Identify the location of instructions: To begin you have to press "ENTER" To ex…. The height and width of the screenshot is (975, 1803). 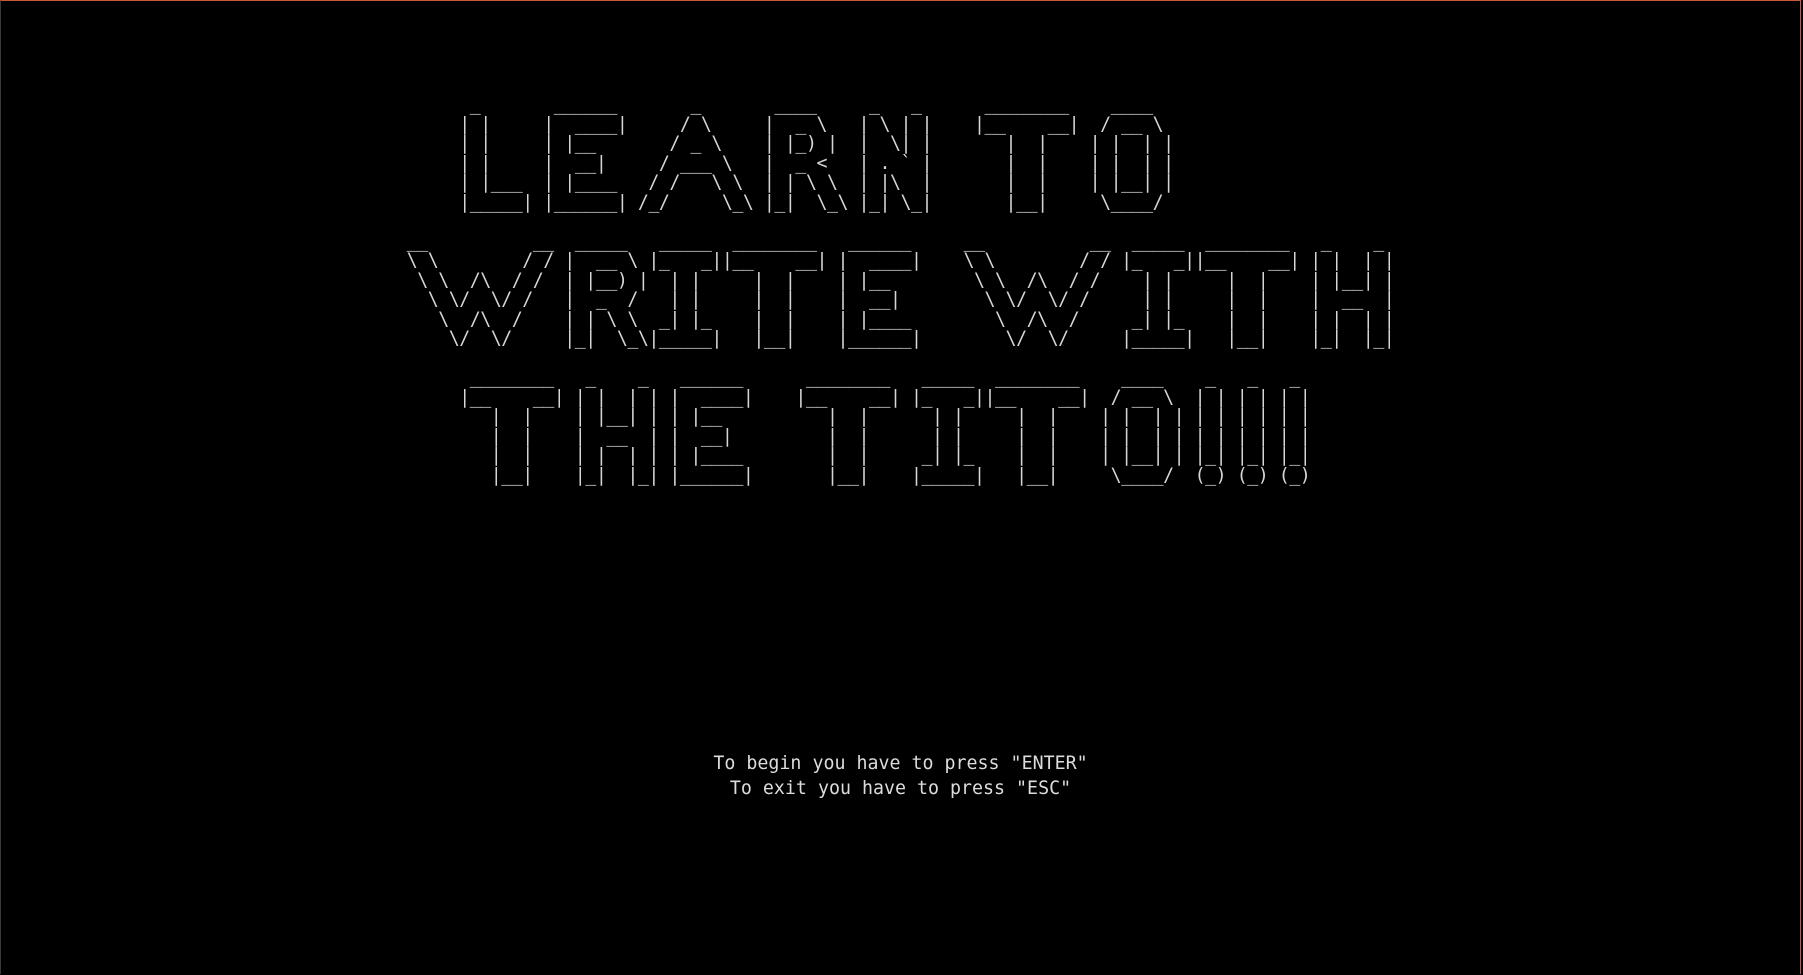
(900, 776).